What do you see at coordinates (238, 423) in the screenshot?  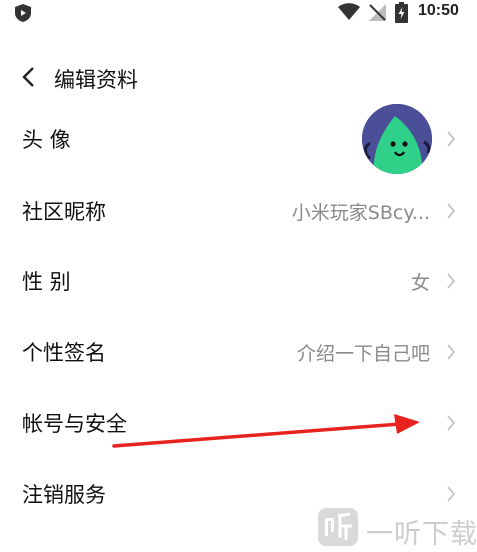 I see `row-account-security: 帐号与安全` at bounding box center [238, 423].